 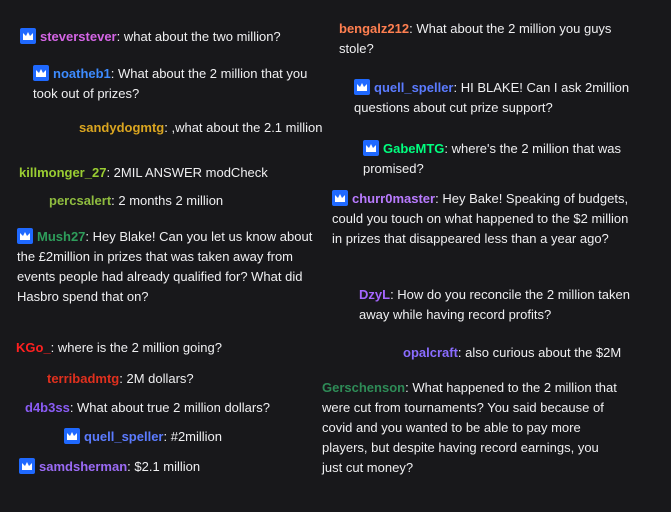 I want to click on username: opalcraft, so click(x=430, y=352).